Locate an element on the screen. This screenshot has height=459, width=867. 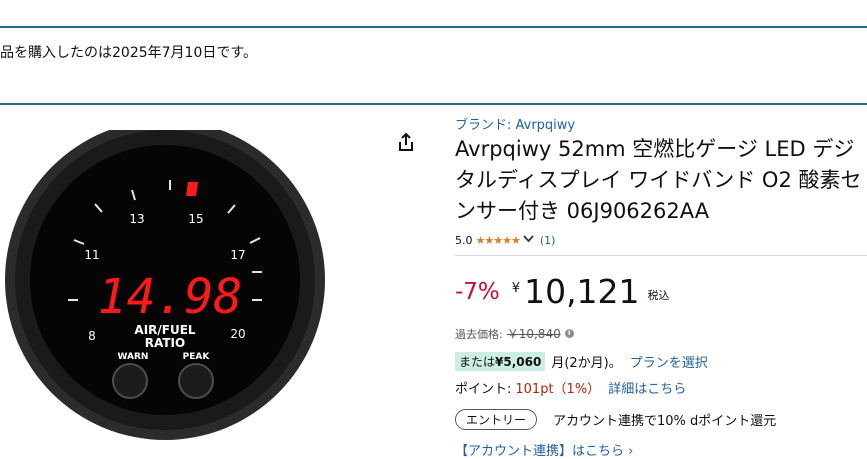
points-value: 101pt（1%） is located at coordinates (558, 389).